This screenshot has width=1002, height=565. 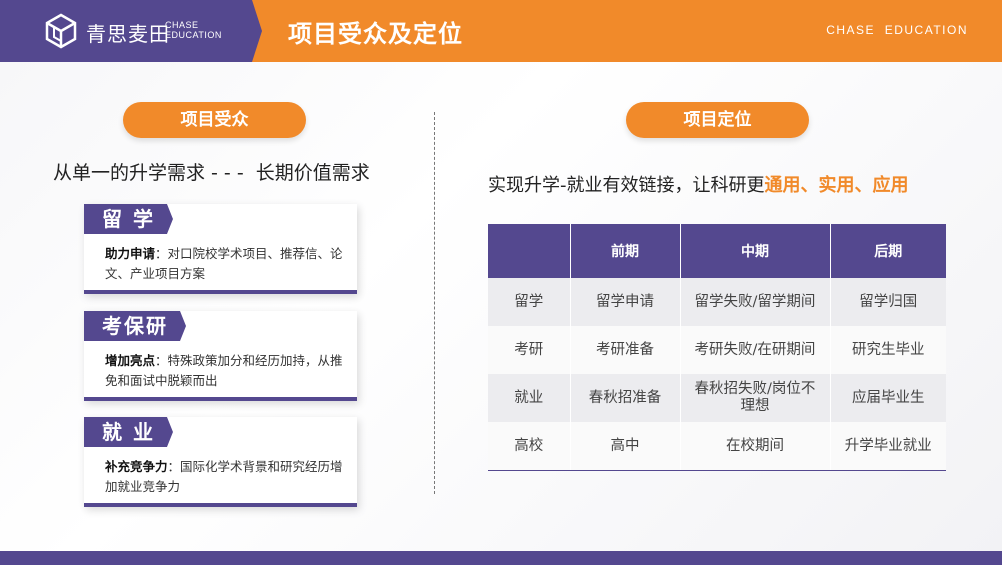 I want to click on card-text: 增加亮点：特殊政策加分和经历加持，从推免和面试中脱颖而出, so click(x=227, y=371).